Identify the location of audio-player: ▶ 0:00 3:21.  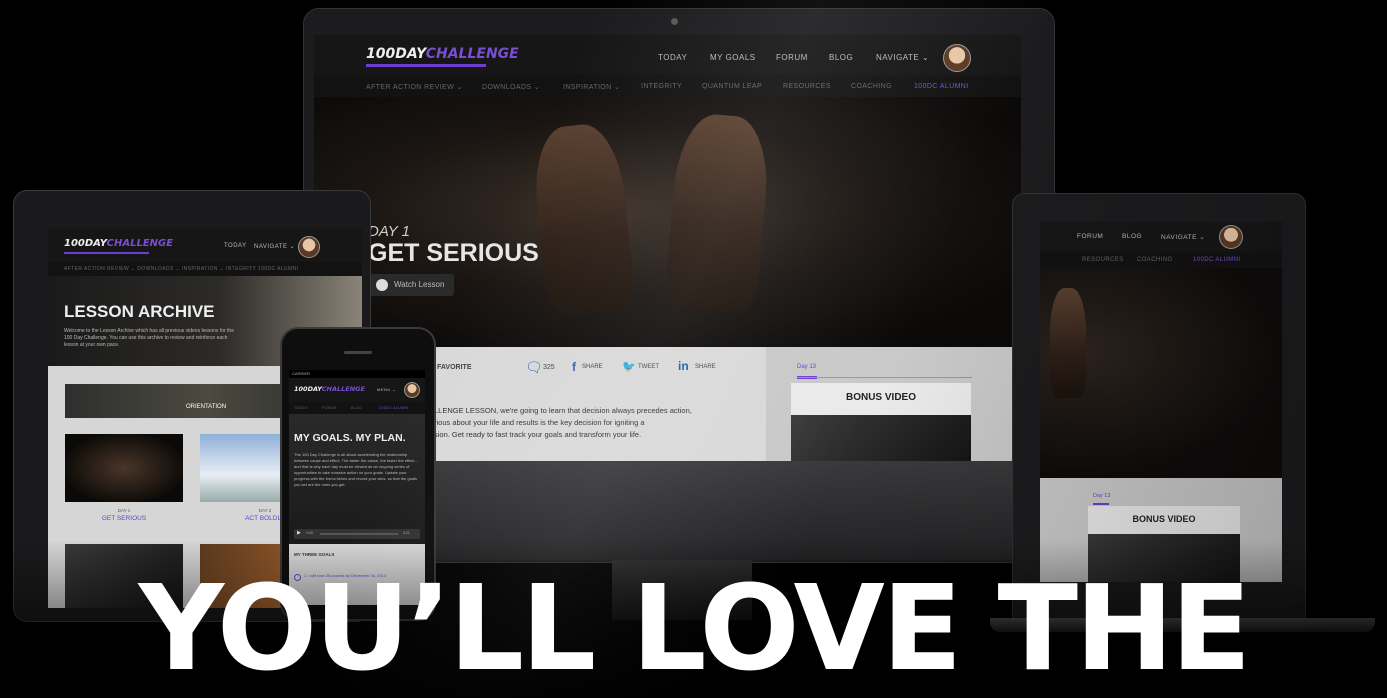
(357, 534).